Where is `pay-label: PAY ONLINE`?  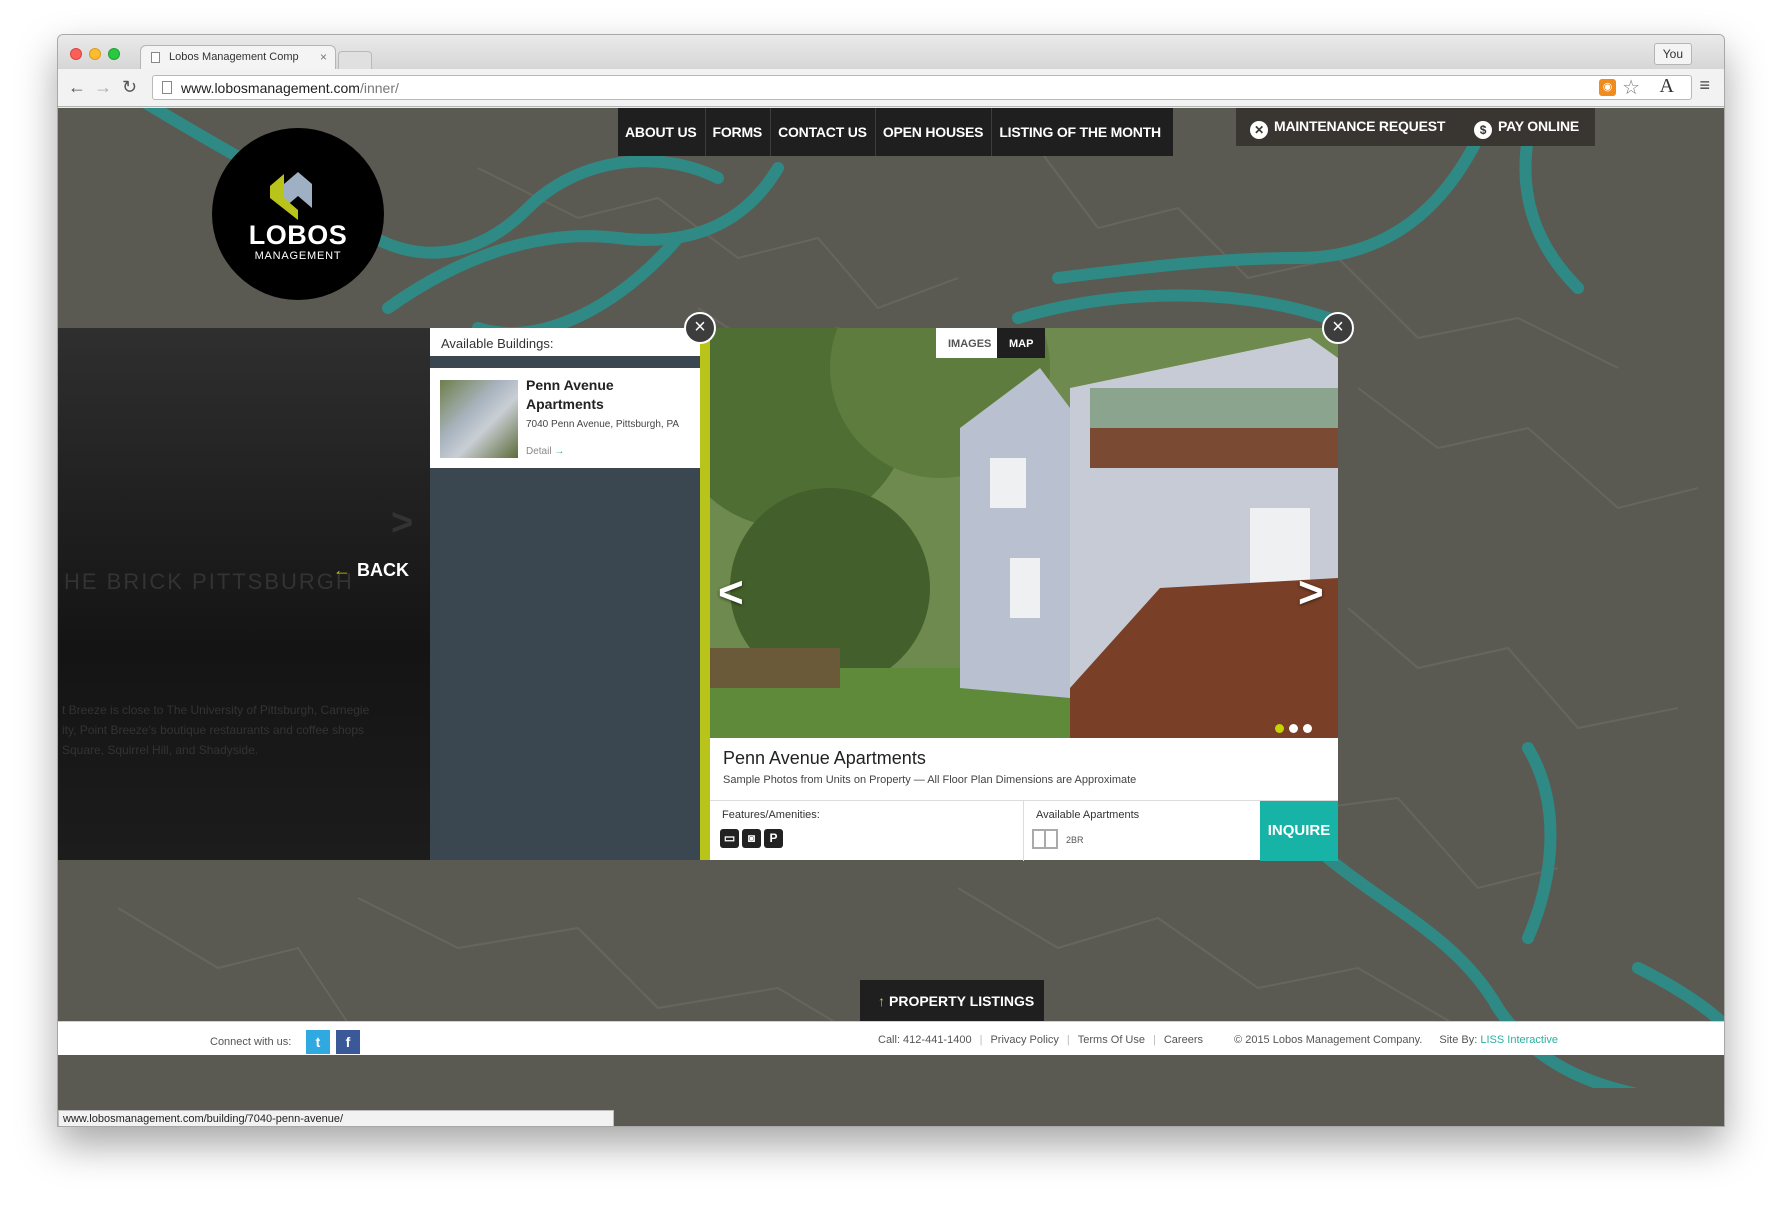 pay-label: PAY ONLINE is located at coordinates (1538, 126).